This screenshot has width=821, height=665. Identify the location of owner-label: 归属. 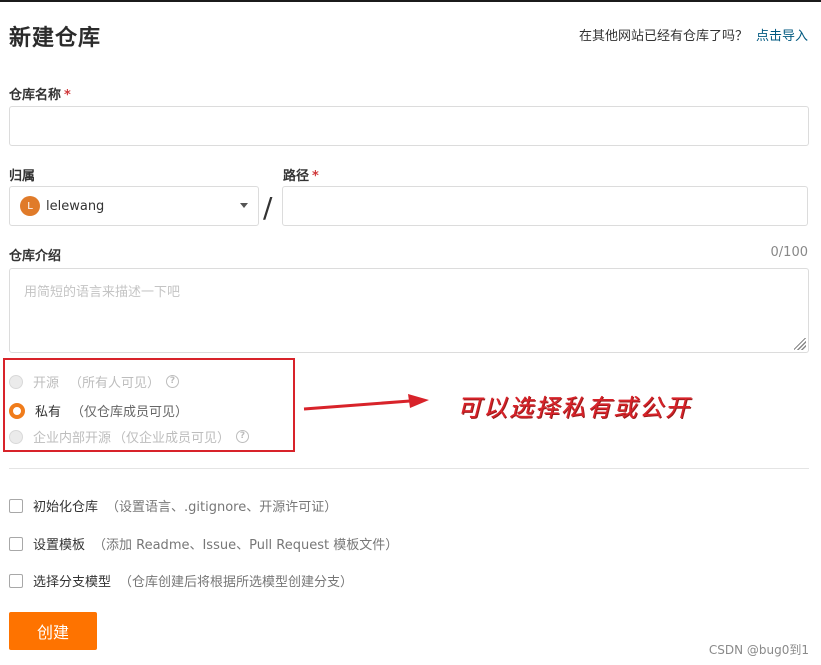
(22, 176).